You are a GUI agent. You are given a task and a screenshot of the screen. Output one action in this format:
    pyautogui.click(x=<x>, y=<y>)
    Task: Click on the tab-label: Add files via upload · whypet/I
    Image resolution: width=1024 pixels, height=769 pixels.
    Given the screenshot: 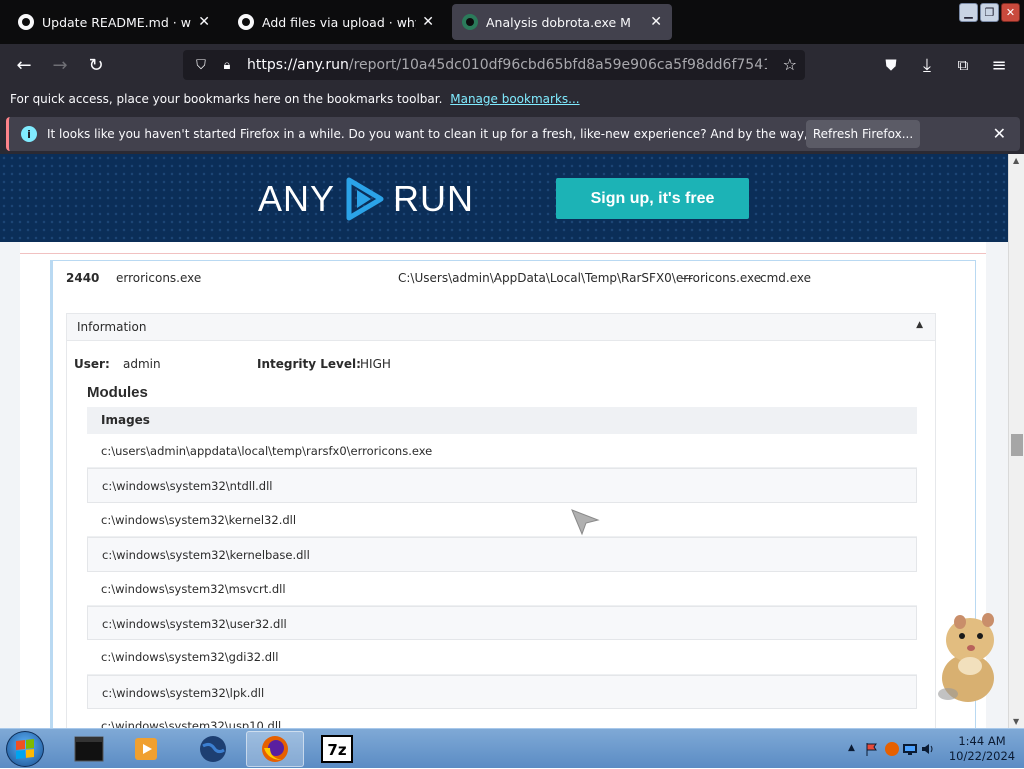 What is the action you would take?
    pyautogui.click(x=339, y=22)
    